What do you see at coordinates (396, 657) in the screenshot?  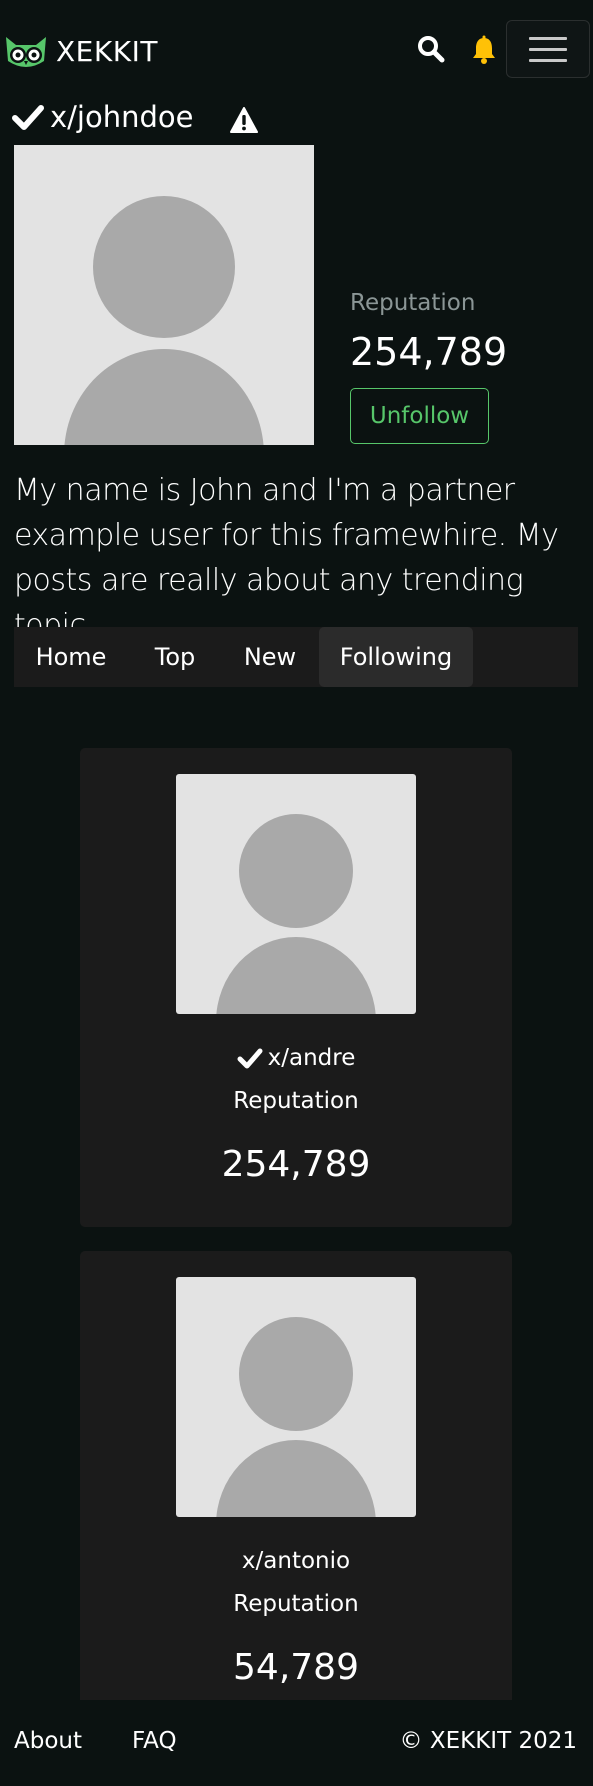 I see `tab-following: Following` at bounding box center [396, 657].